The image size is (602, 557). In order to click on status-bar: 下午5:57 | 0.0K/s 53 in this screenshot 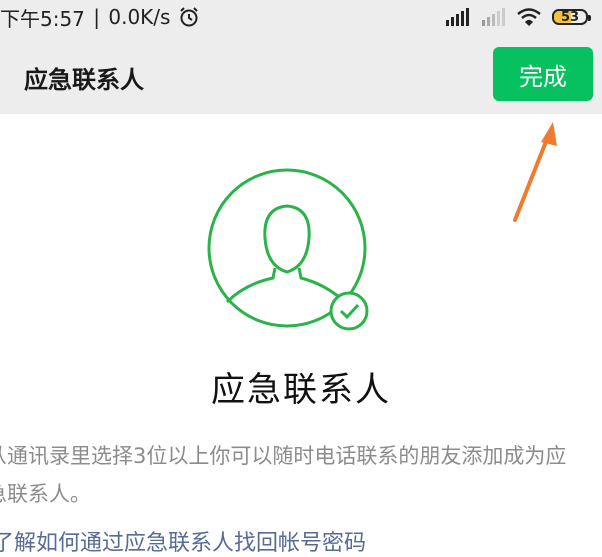, I will do `click(301, 19)`.